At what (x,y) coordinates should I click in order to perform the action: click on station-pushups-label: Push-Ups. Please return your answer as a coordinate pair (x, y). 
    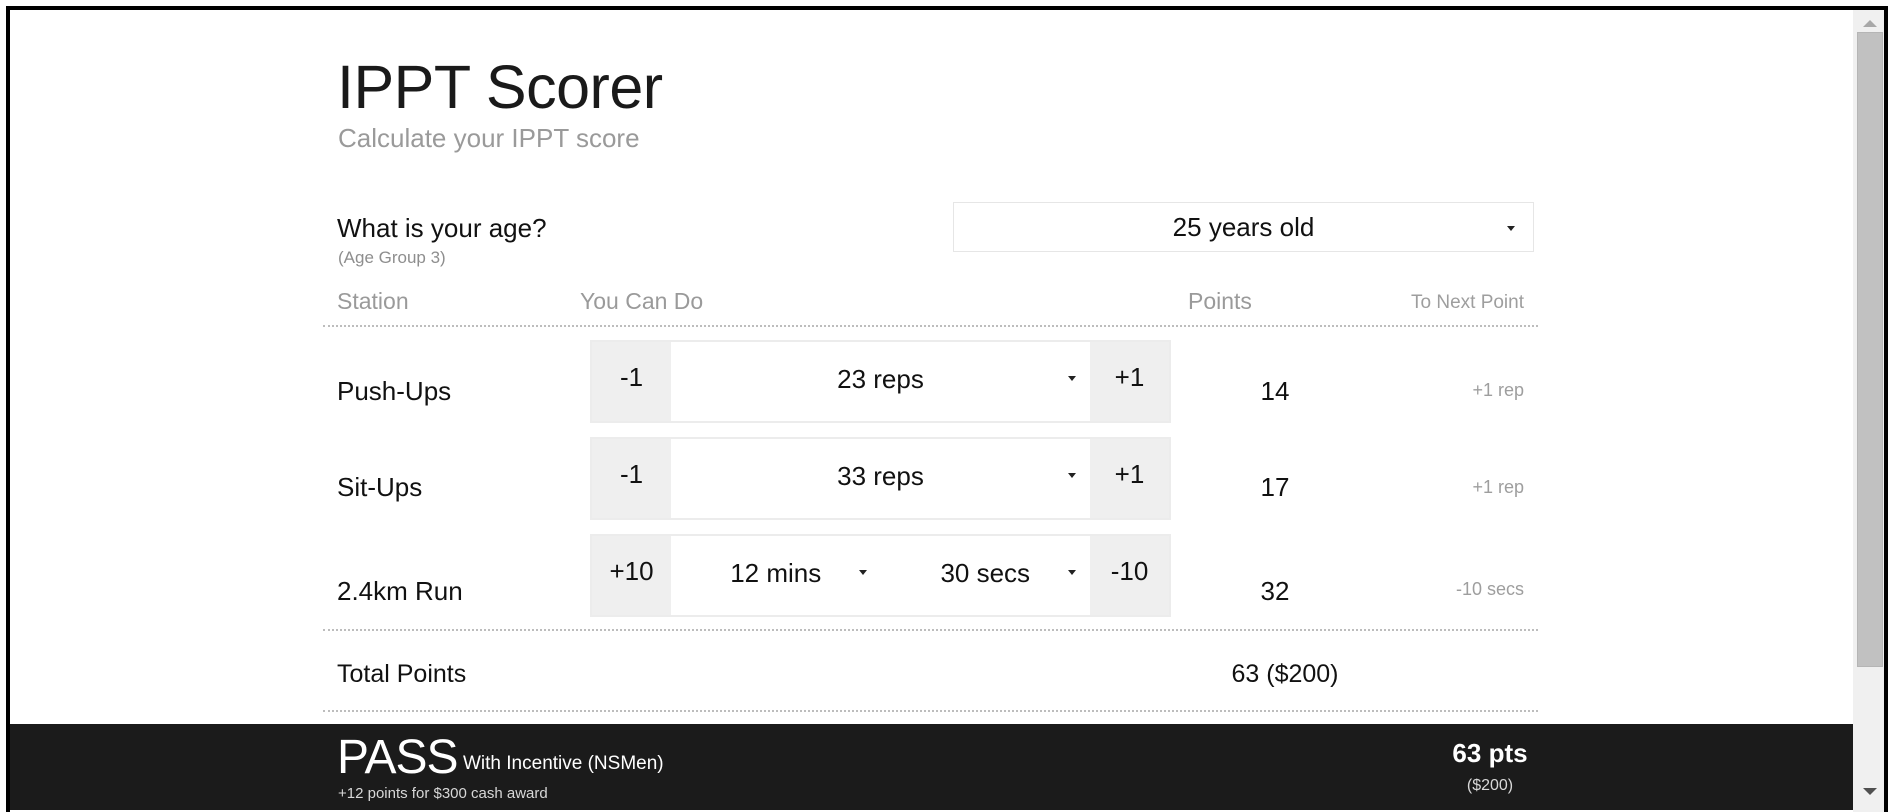
    Looking at the image, I should click on (394, 391).